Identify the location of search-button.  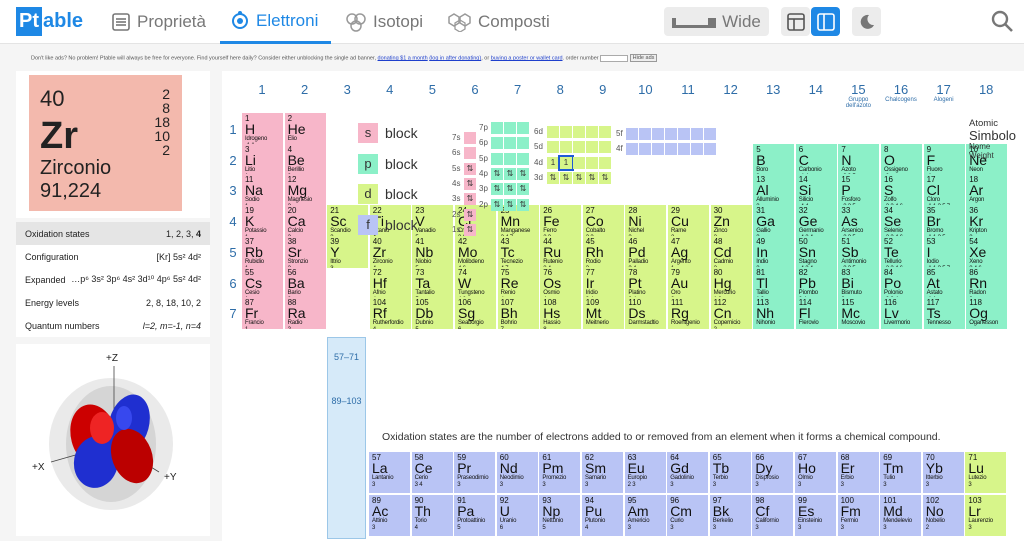
(1002, 23).